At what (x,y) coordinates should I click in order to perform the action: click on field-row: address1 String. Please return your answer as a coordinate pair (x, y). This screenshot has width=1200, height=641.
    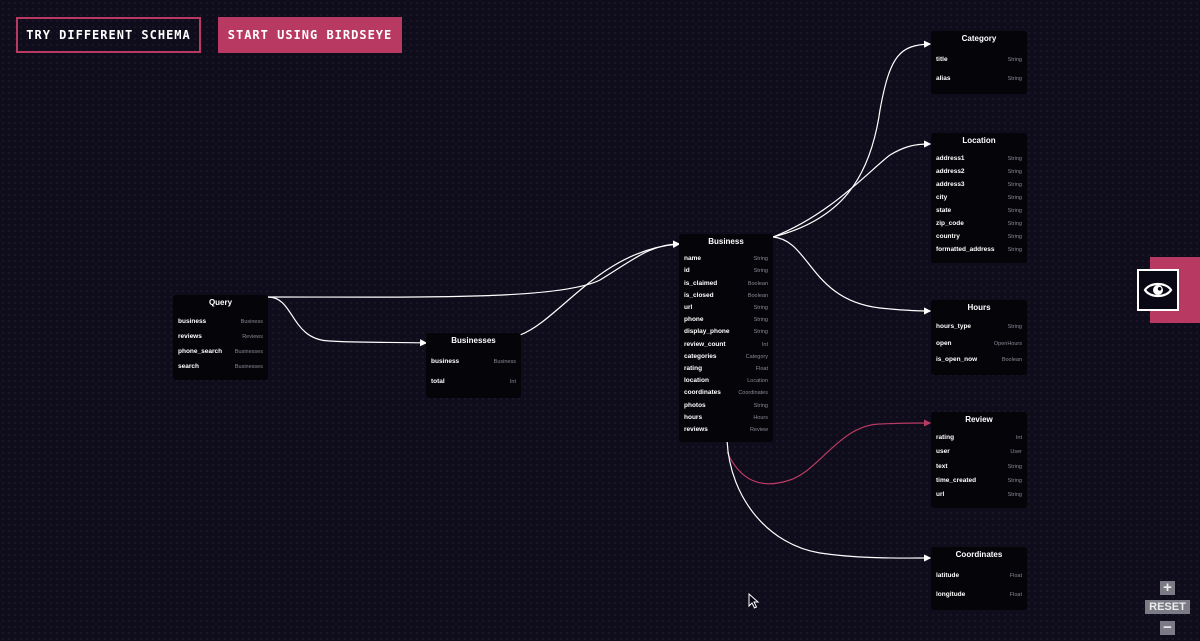
    Looking at the image, I should click on (979, 159).